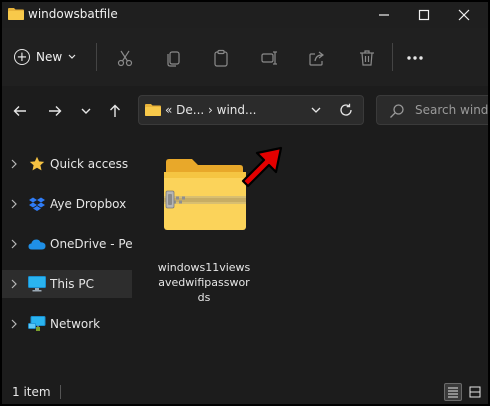 This screenshot has width=490, height=406. I want to click on sidebar-item-network: Network, so click(67, 324).